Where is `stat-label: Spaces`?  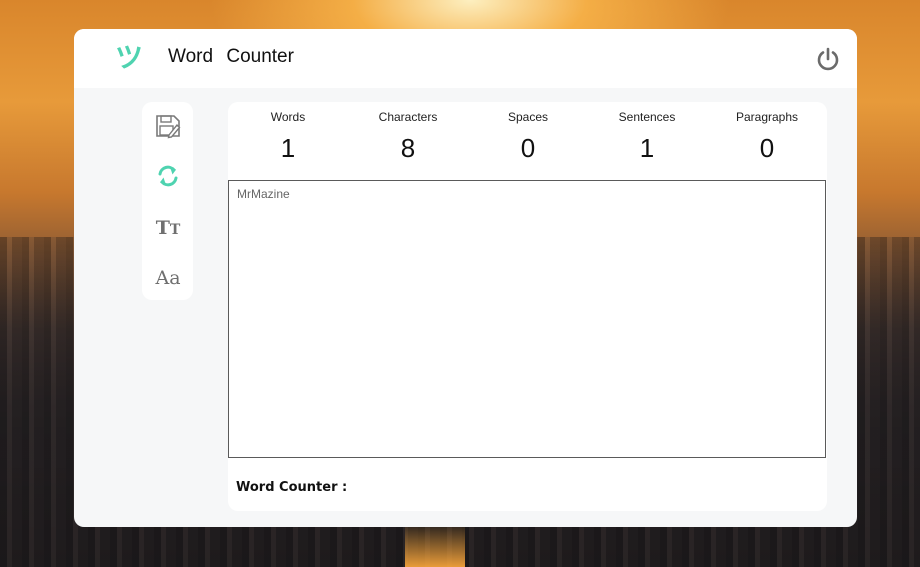
stat-label: Spaces is located at coordinates (528, 117).